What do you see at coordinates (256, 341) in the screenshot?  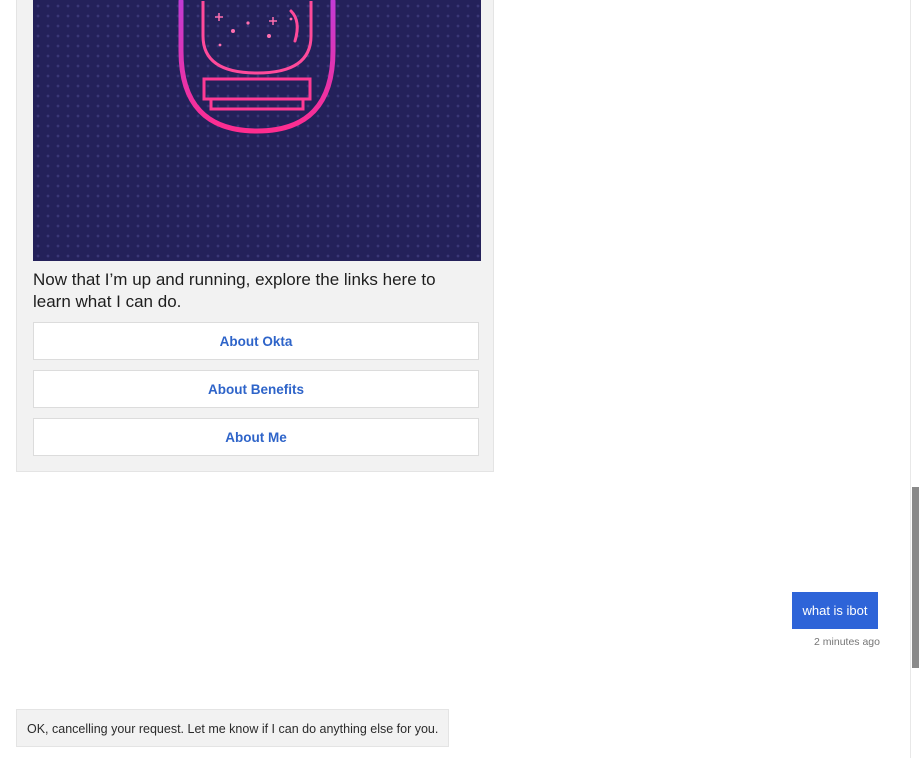 I see `about-okta-button: About Okta` at bounding box center [256, 341].